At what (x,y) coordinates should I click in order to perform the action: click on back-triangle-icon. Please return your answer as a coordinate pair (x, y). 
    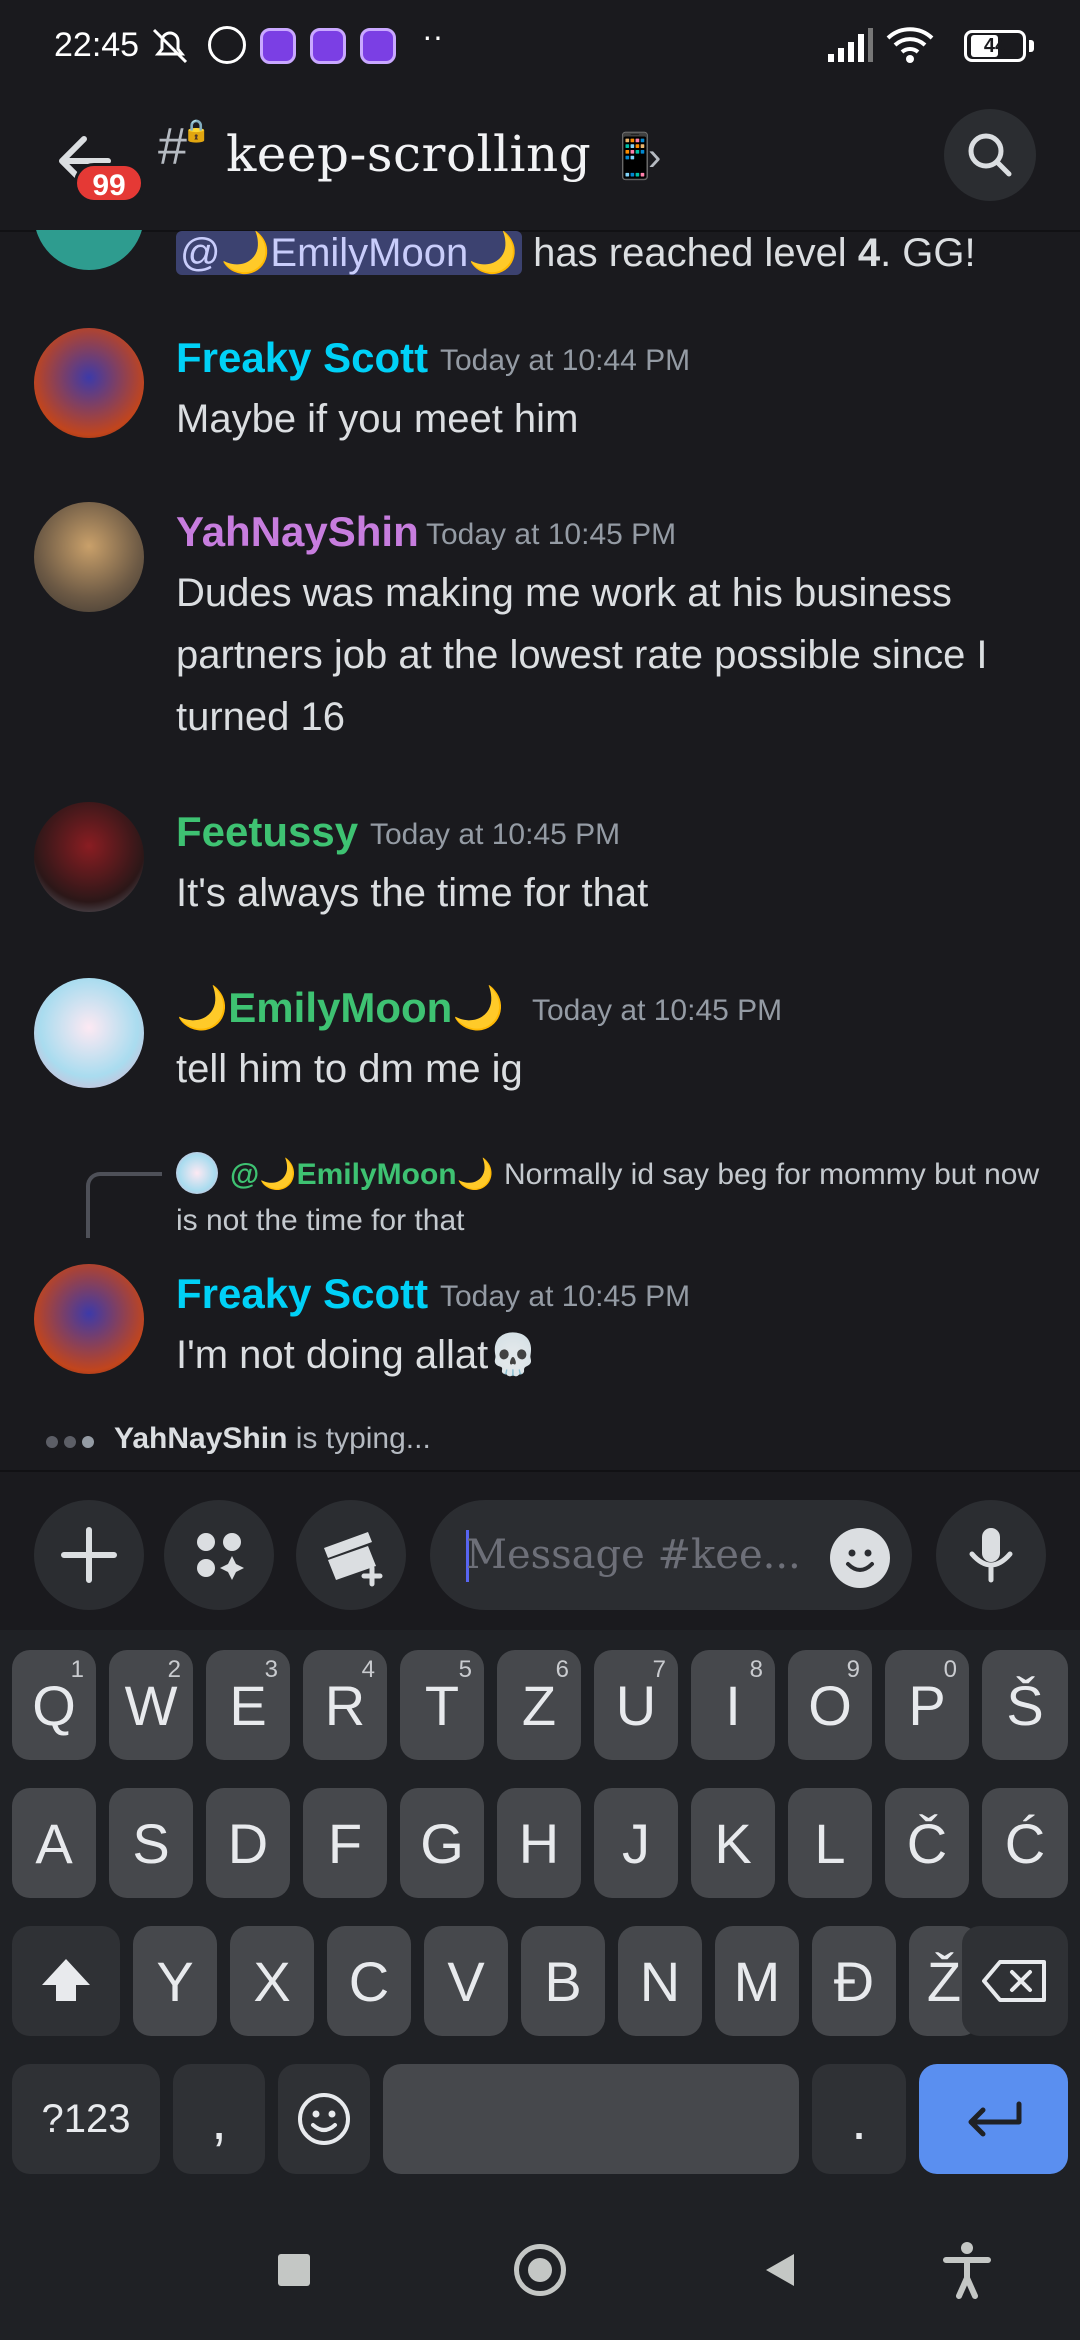
    Looking at the image, I should click on (780, 2270).